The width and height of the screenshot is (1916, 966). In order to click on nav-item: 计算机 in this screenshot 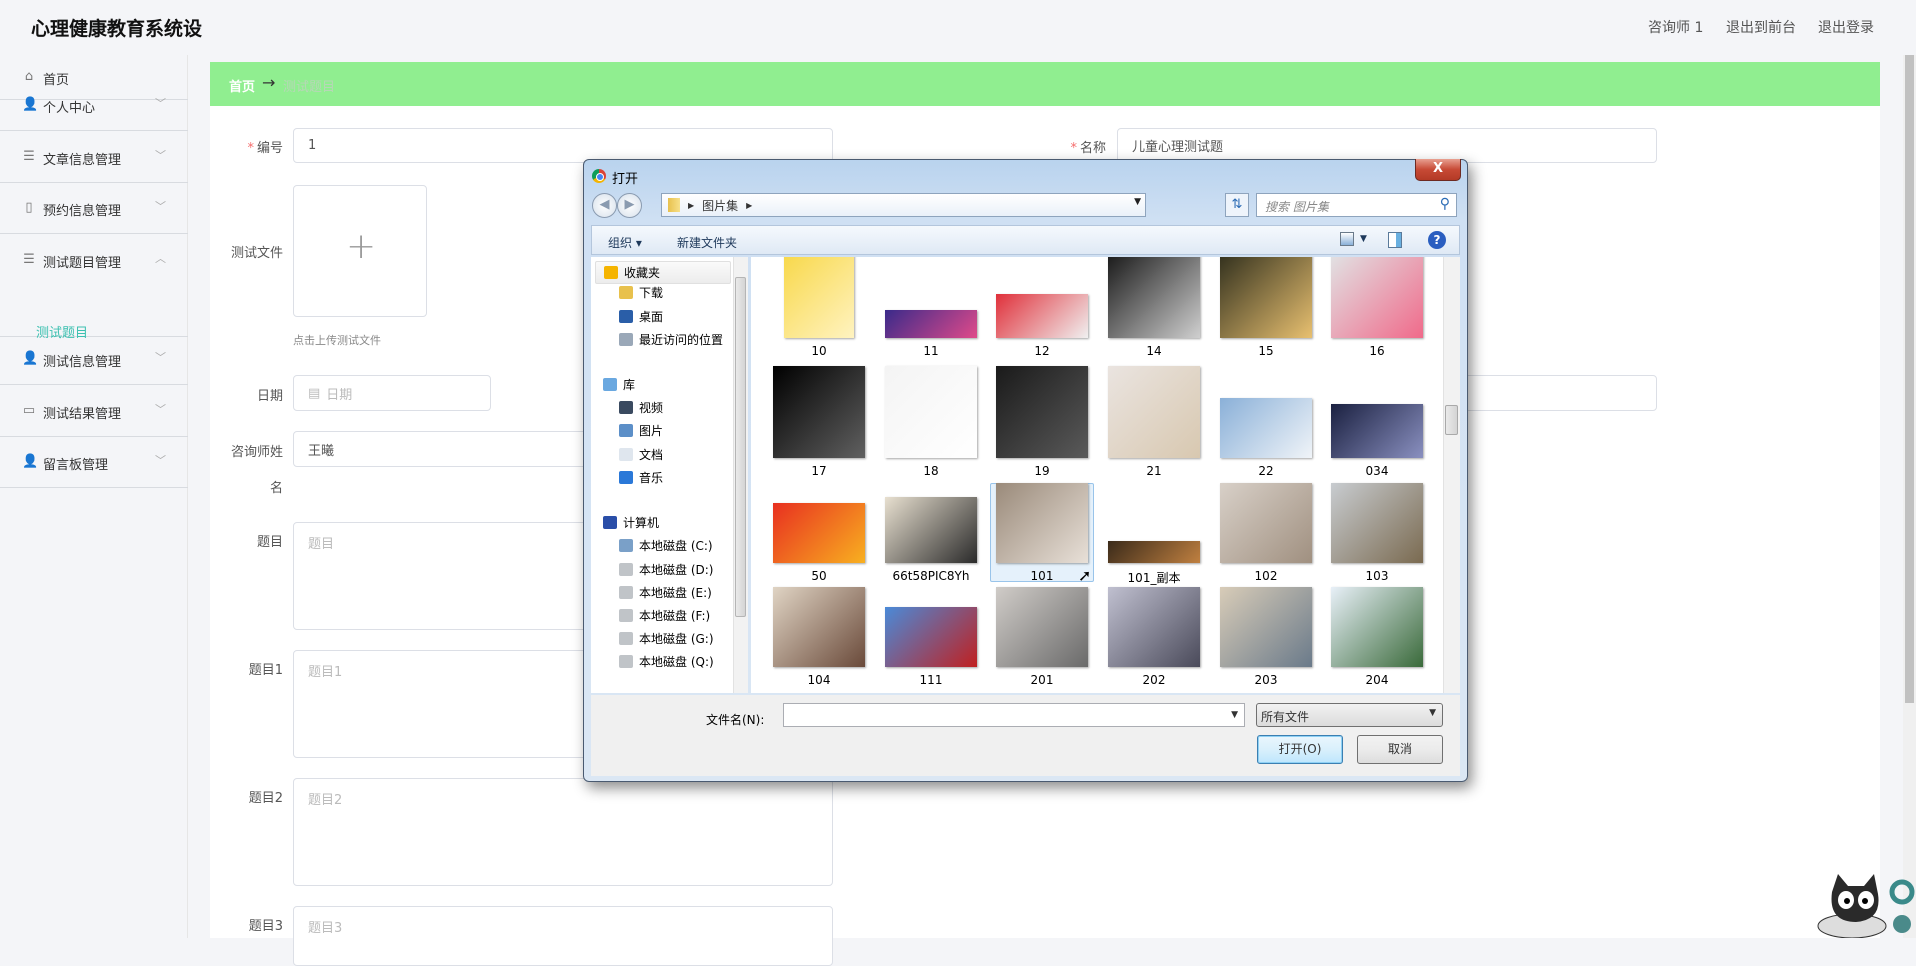, I will do `click(631, 522)`.